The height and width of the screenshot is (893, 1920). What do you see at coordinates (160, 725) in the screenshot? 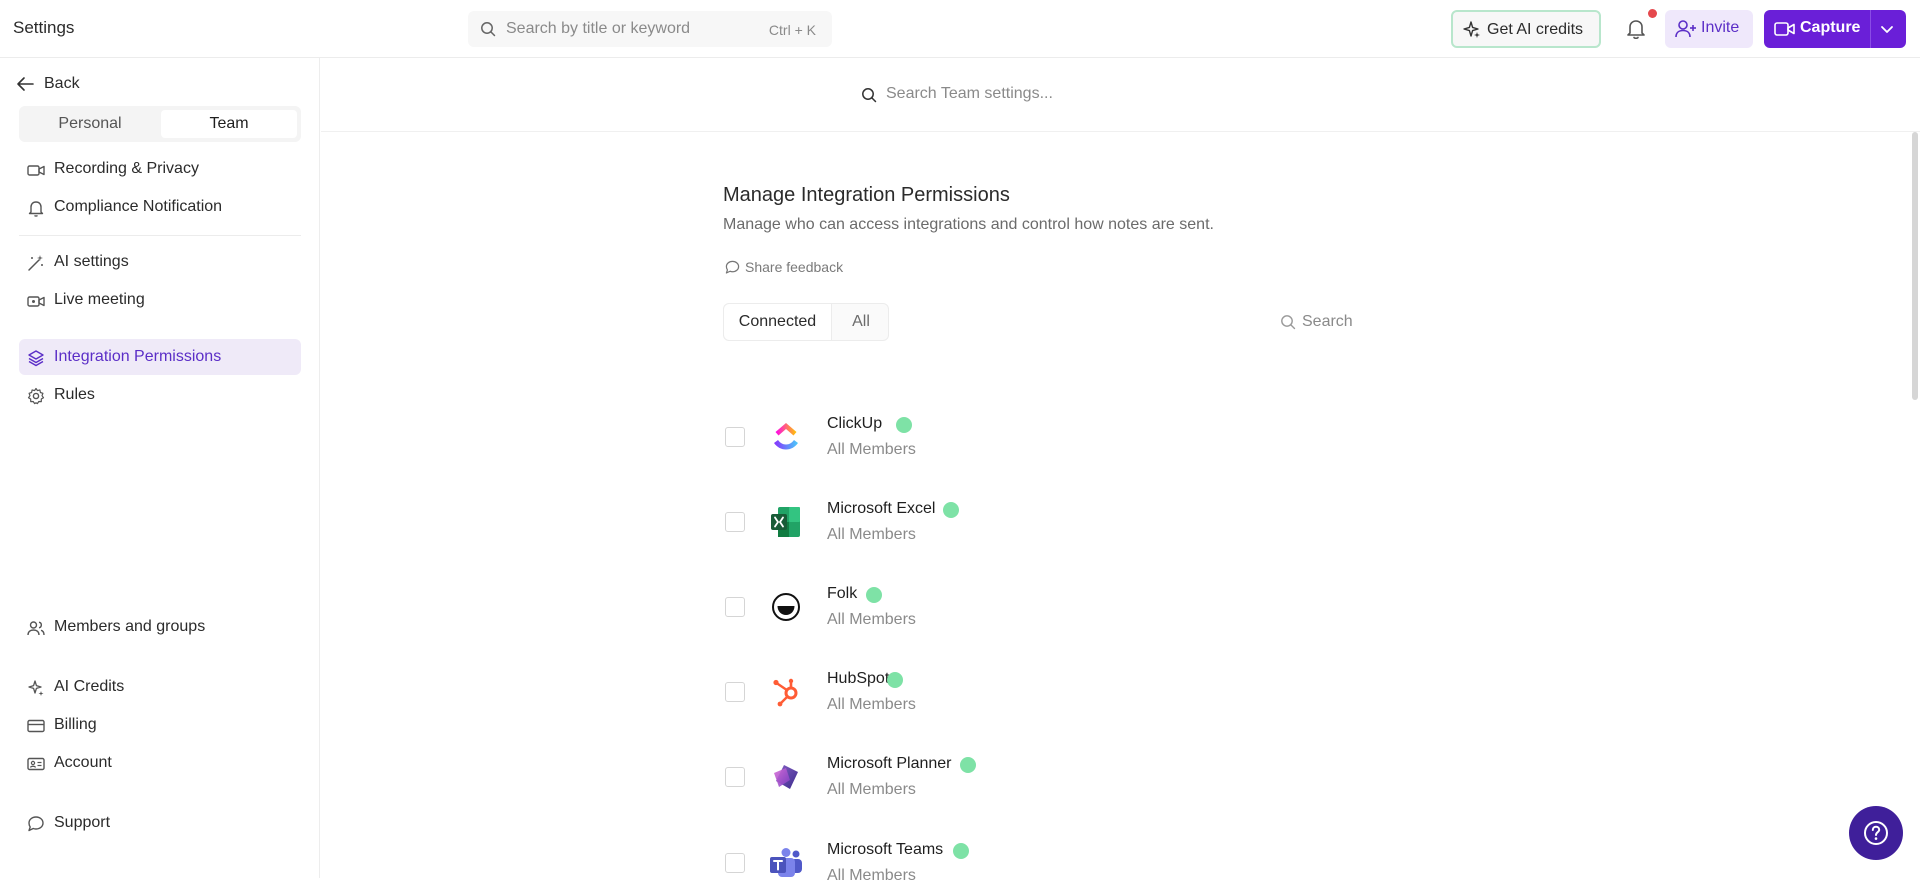
I see `sidebar-item-billing: Billing` at bounding box center [160, 725].